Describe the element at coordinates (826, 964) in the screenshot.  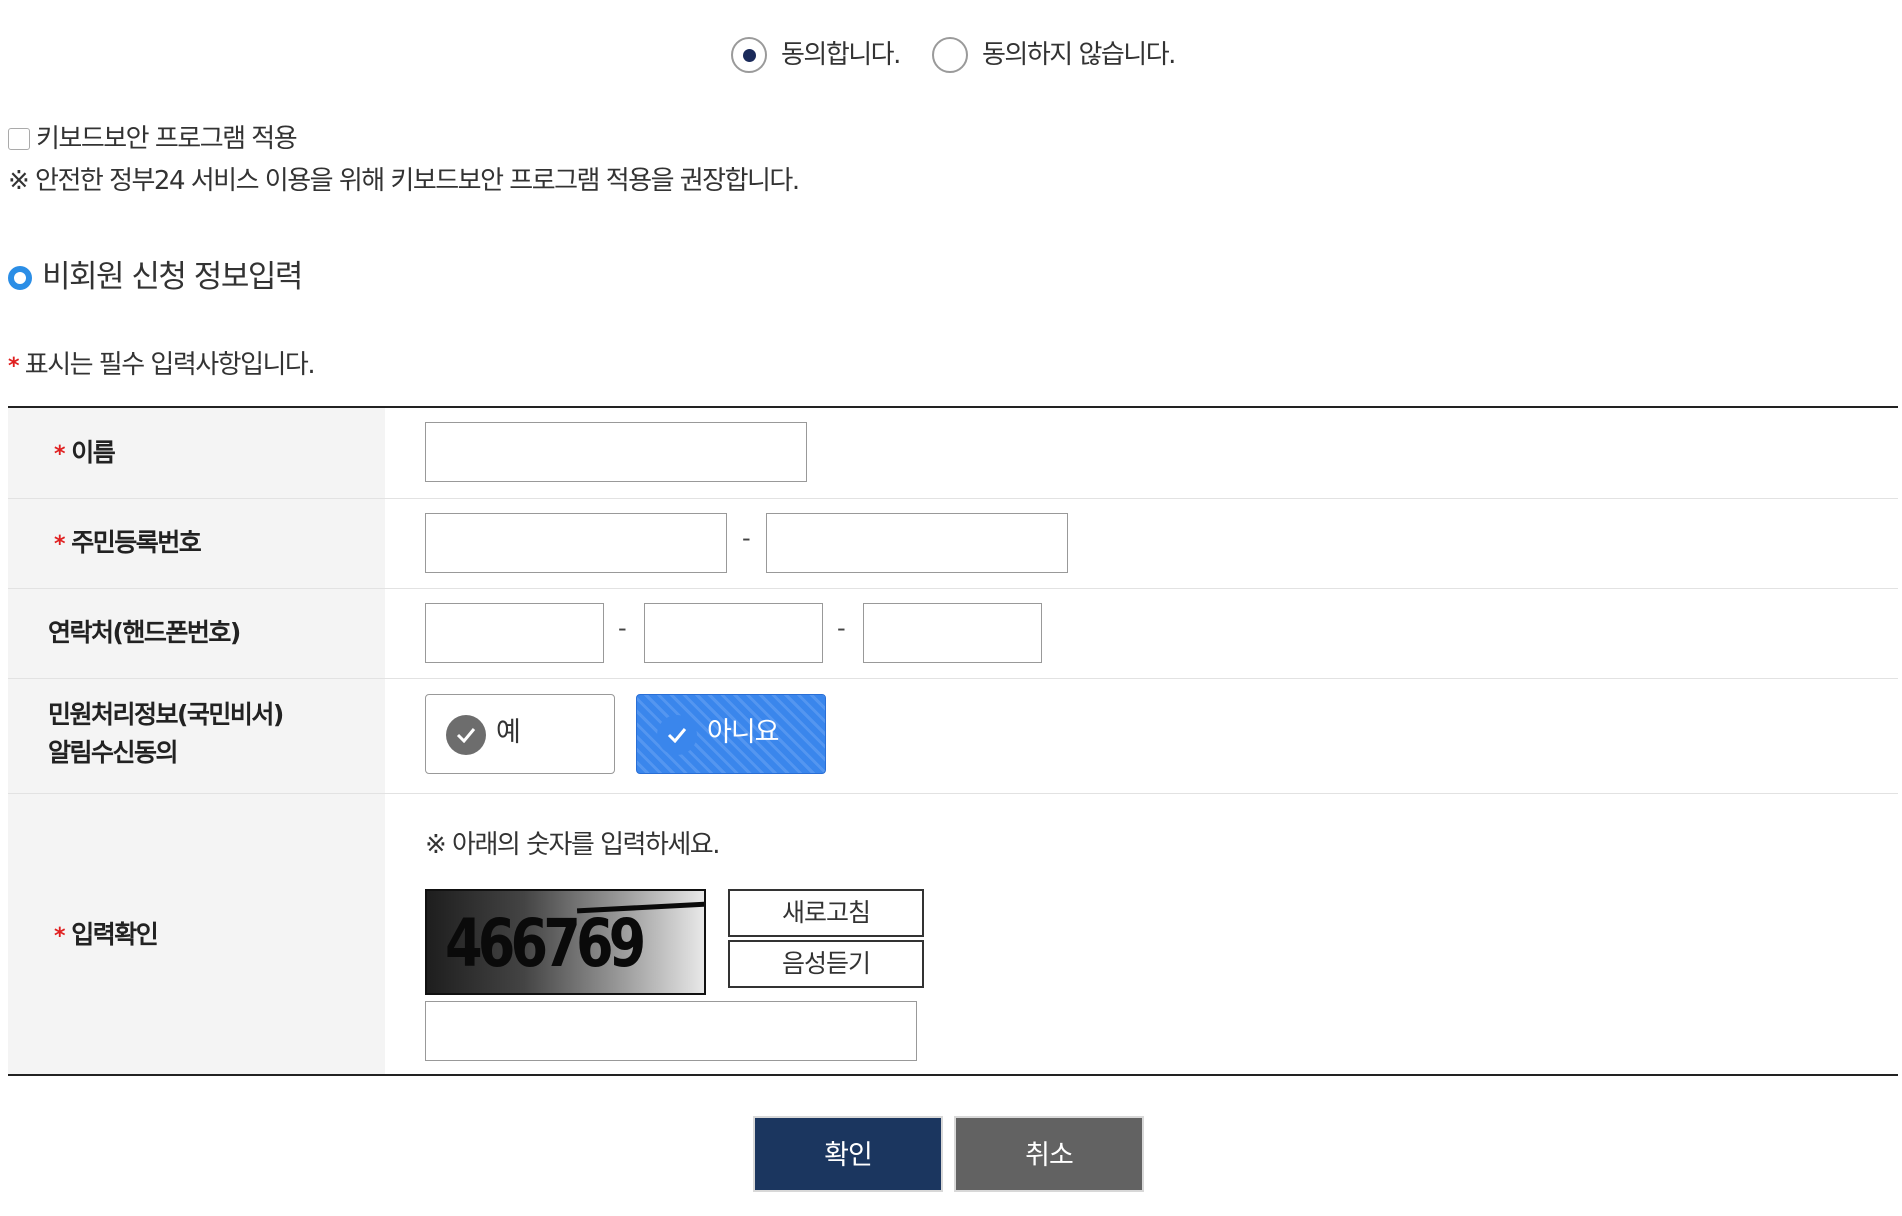
I see `captcha-audio-button: 음성듣기` at that location.